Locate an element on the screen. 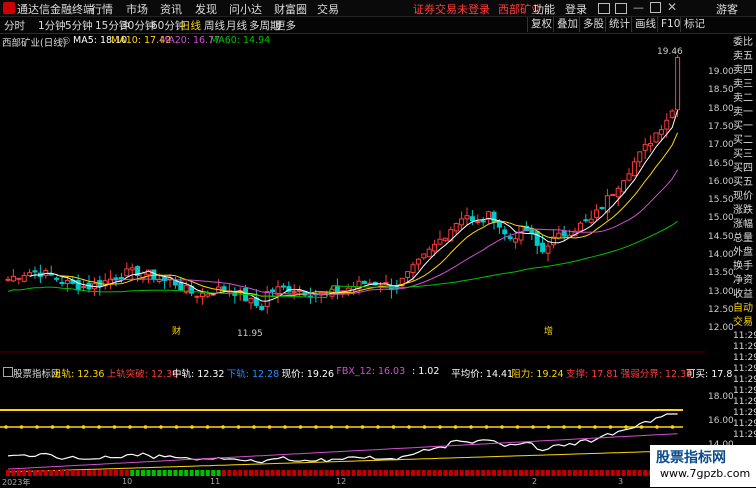 This screenshot has height=488, width=756. menu-item-wealth: 财富圈 is located at coordinates (290, 9).